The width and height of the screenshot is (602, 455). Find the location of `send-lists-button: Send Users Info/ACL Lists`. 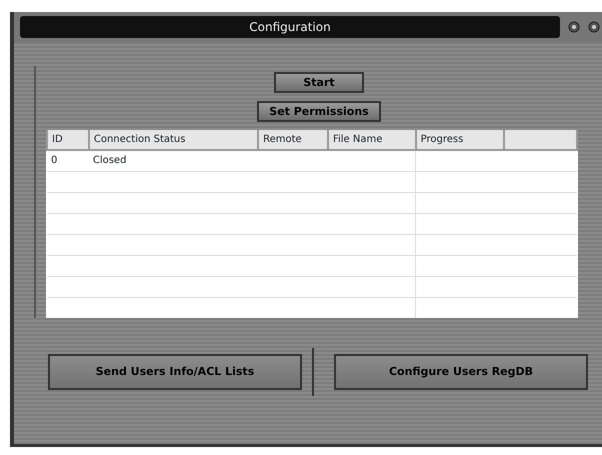

send-lists-button: Send Users Info/ACL Lists is located at coordinates (175, 372).